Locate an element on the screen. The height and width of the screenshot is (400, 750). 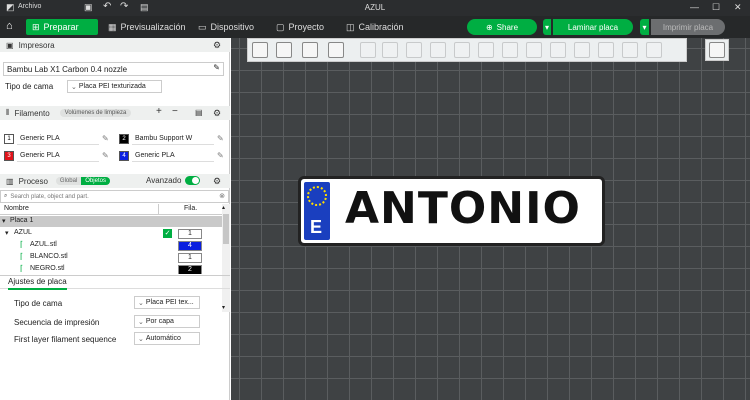
color-paint-icon is located at coordinates (630, 50).